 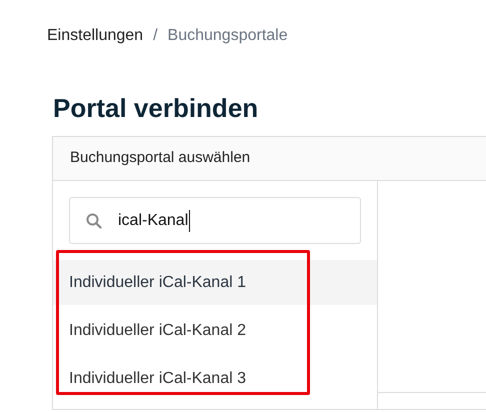 What do you see at coordinates (95, 36) in the screenshot?
I see `breadcrumb-link: Einstellungen` at bounding box center [95, 36].